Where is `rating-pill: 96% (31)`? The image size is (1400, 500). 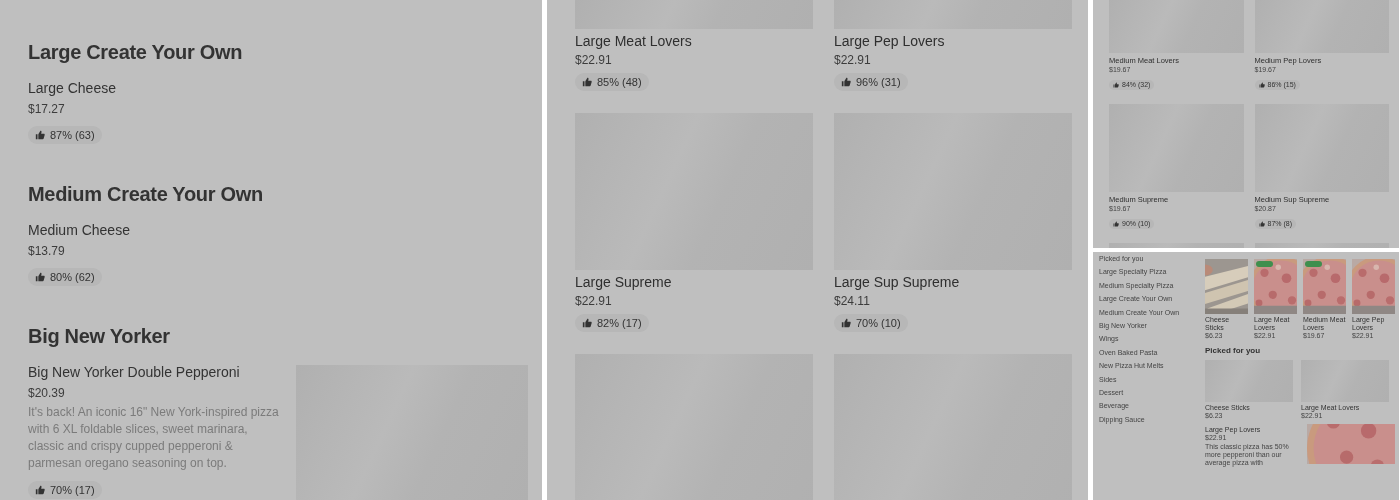 rating-pill: 96% (31) is located at coordinates (871, 82).